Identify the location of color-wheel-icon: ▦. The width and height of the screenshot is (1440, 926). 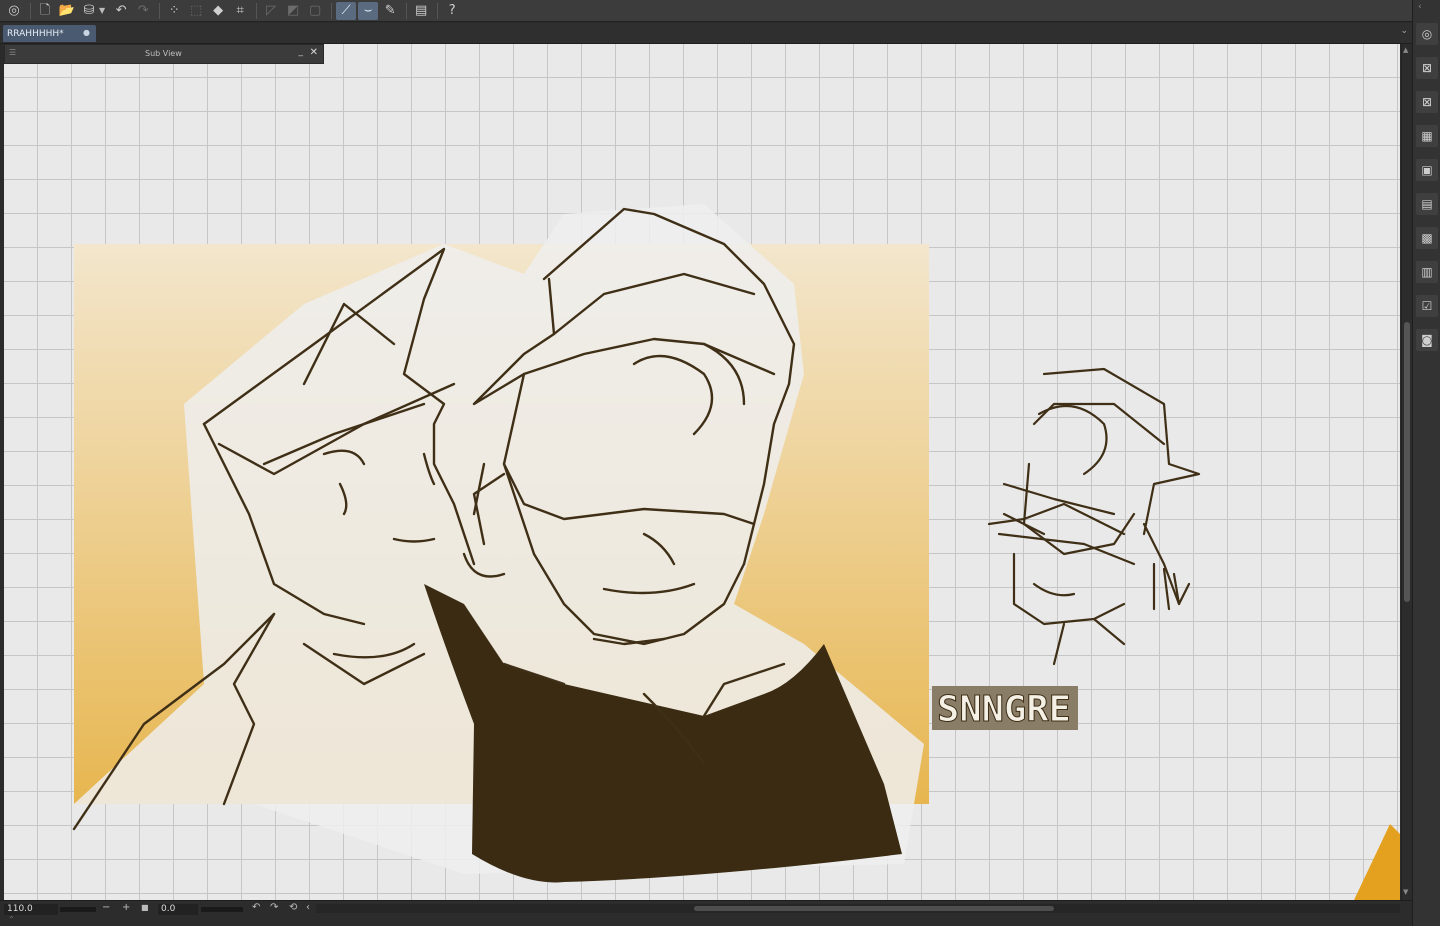
(1427, 136).